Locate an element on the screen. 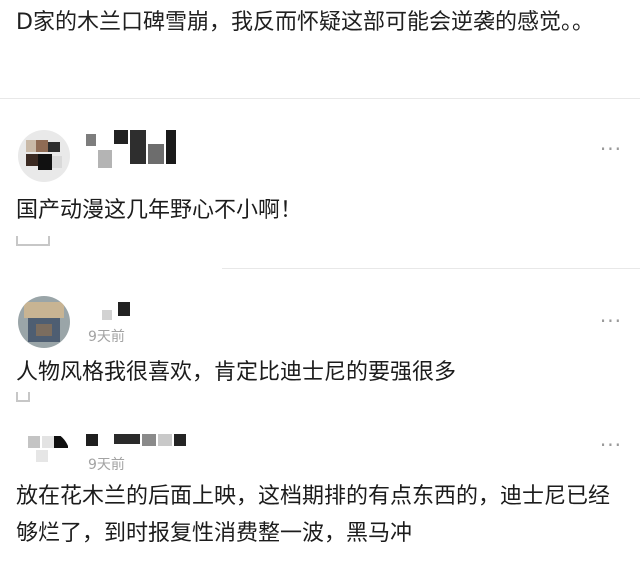 The width and height of the screenshot is (640, 562). comment-text: 人物风格我很喜欢，肯定比迪士尼的要强很多 is located at coordinates (236, 372).